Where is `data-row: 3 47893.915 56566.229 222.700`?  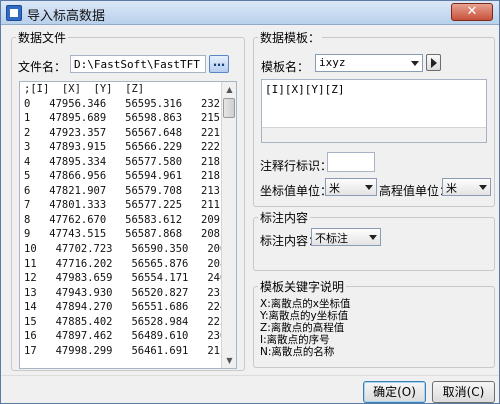
data-row: 3 47893.915 56566.229 222.700 is located at coordinates (128, 147).